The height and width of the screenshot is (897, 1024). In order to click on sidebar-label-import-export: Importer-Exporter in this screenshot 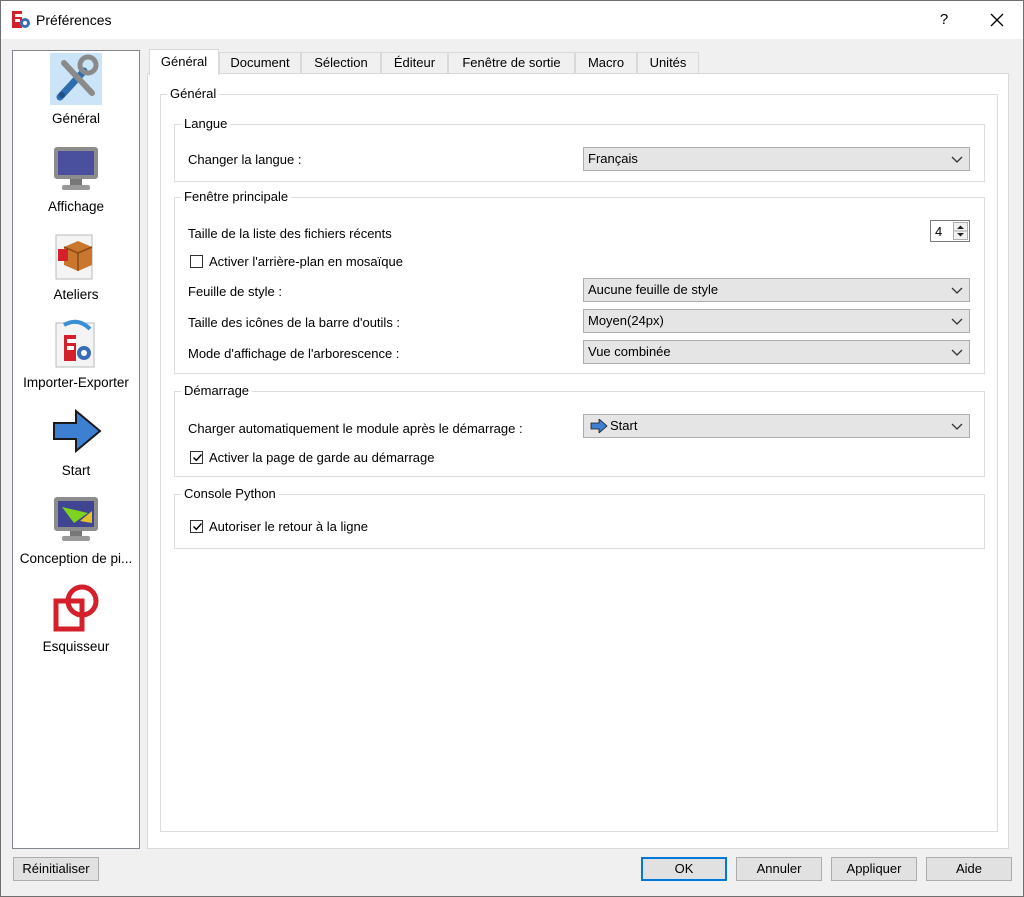, I will do `click(76, 382)`.